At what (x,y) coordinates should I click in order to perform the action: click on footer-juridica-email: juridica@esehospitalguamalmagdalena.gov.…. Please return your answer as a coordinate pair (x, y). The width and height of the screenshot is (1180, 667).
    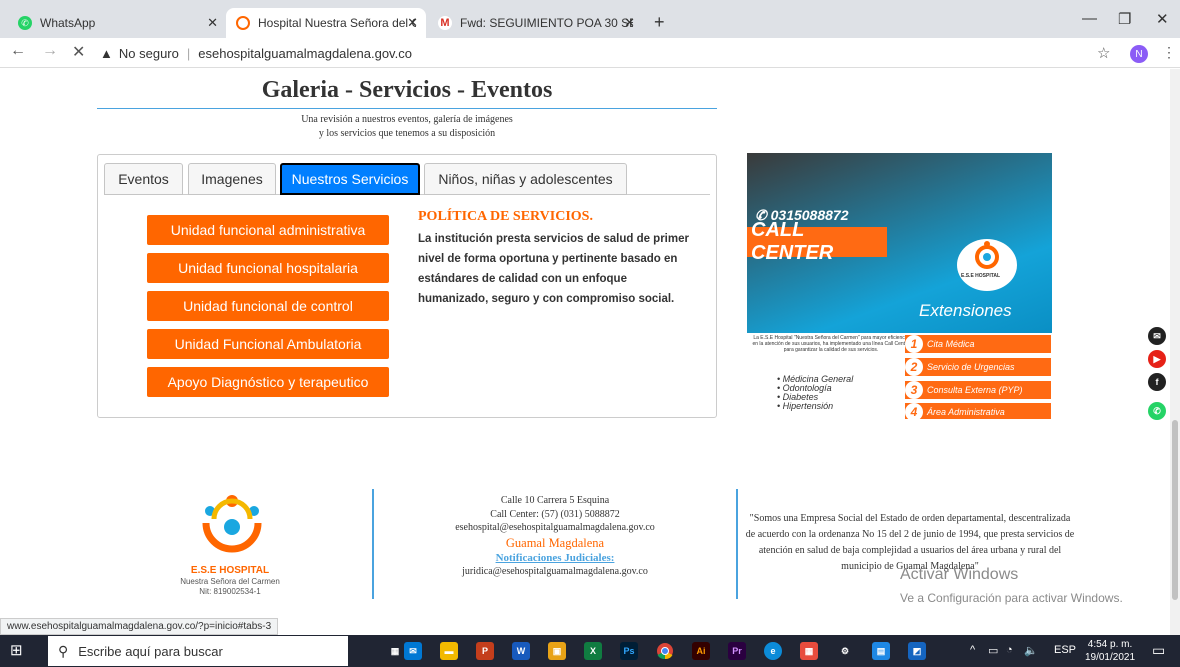
    Looking at the image, I should click on (555, 572).